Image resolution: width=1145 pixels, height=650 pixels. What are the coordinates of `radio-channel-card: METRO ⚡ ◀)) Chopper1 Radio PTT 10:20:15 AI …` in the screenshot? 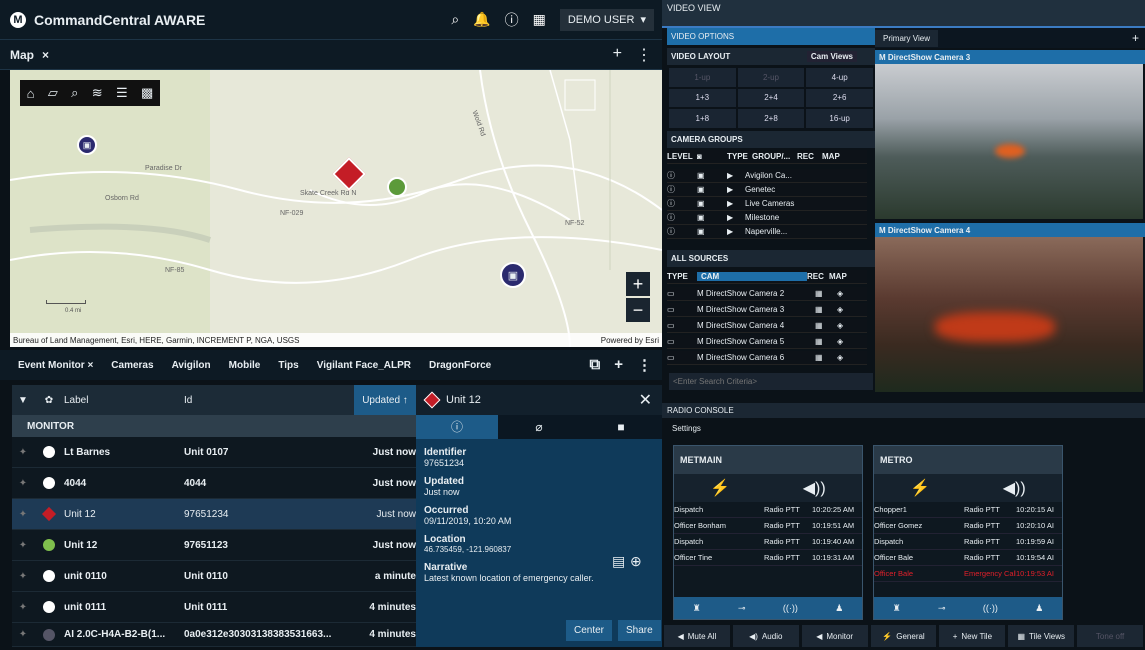 It's located at (968, 532).